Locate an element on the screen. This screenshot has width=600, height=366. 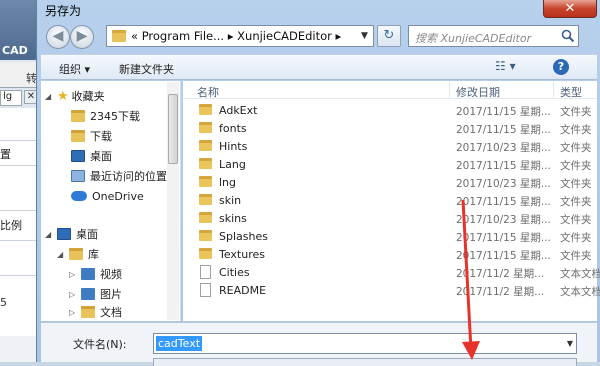
document-library-icon is located at coordinates (88, 312).